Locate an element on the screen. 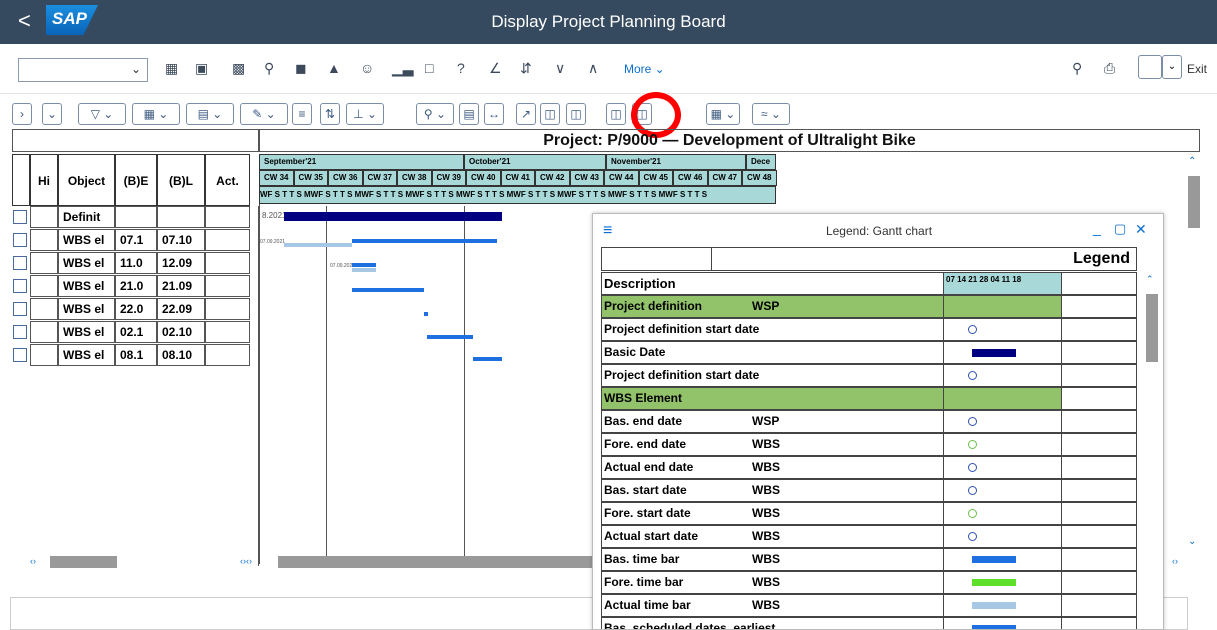  print-icon: ⎙ is located at coordinates (1109, 68).